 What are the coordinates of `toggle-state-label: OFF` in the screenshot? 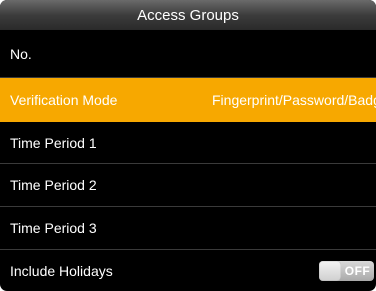 It's located at (357, 270).